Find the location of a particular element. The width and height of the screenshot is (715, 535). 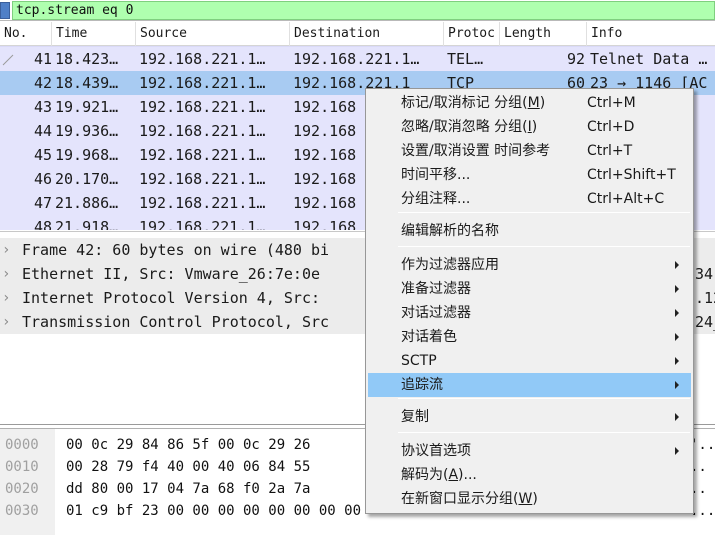

menu-item-label: 标记/取消标记 分组(M) is located at coordinates (473, 103).